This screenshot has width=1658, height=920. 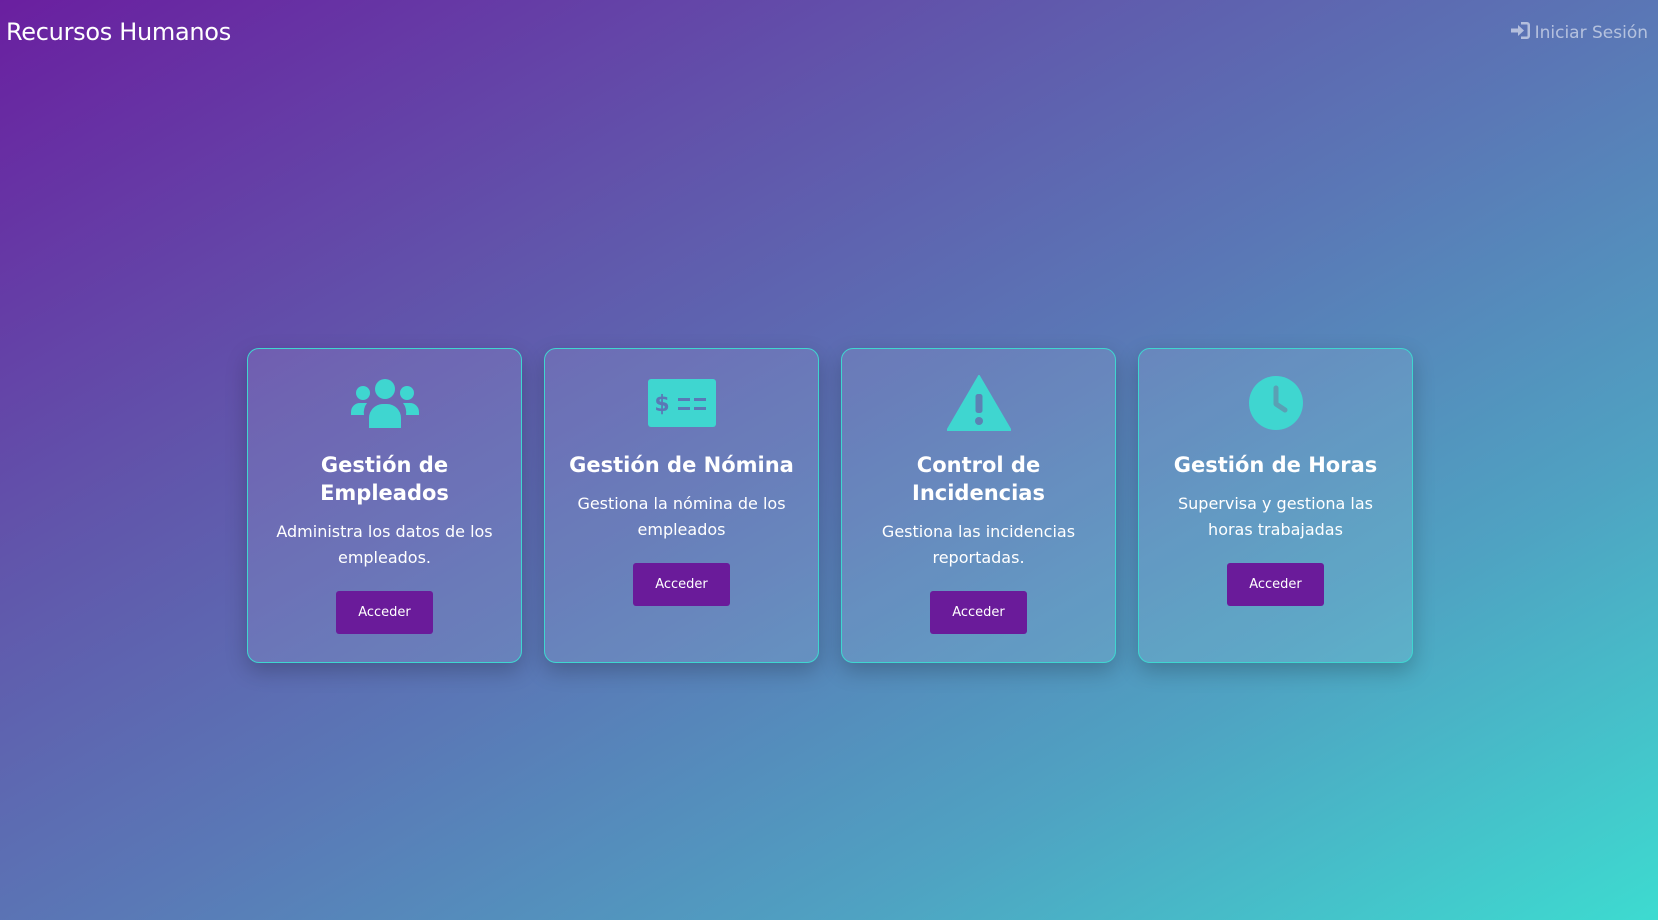 What do you see at coordinates (118, 32) in the screenshot?
I see `app-title: Recursos Humanos` at bounding box center [118, 32].